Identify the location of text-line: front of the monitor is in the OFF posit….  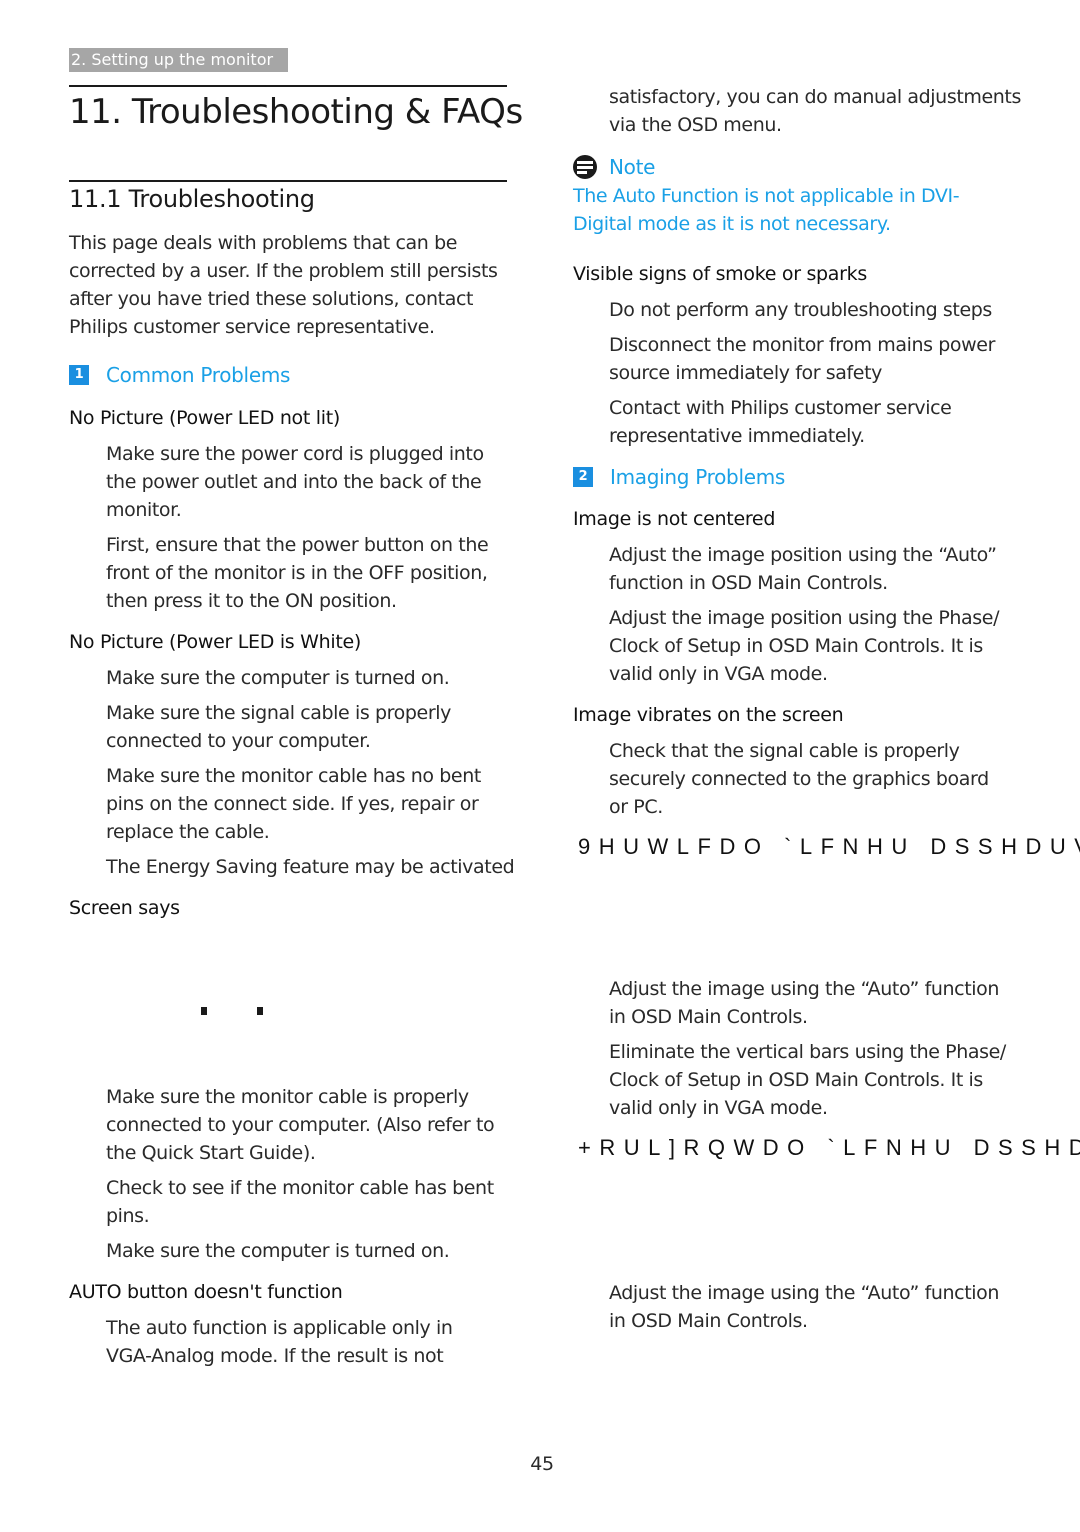
(297, 573).